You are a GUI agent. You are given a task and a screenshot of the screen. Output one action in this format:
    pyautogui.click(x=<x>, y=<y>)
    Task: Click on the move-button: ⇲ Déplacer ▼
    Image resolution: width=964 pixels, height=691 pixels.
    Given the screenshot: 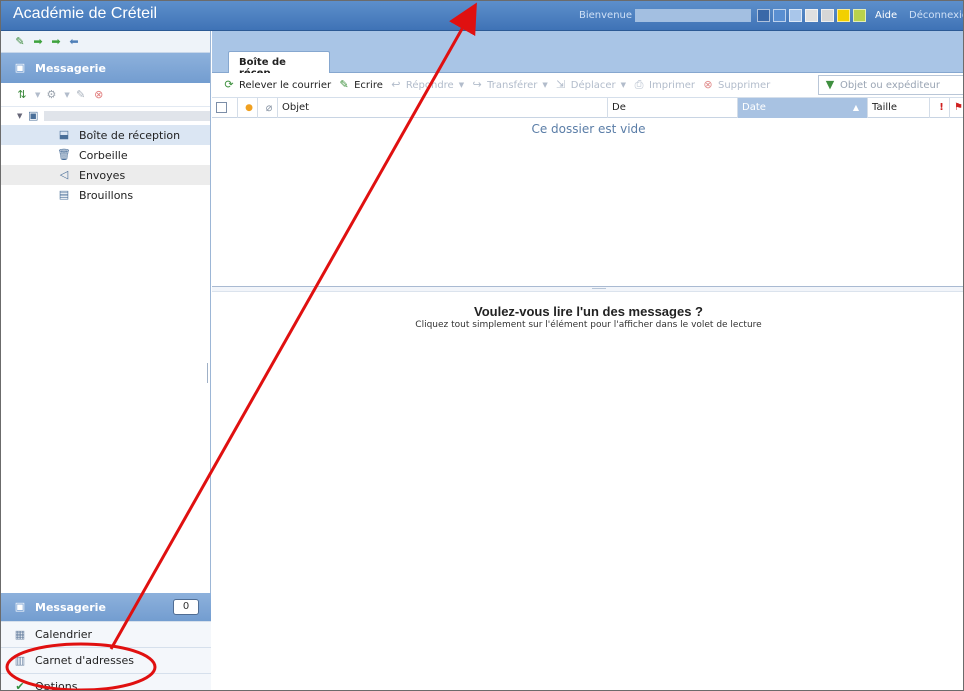 What is the action you would take?
    pyautogui.click(x=590, y=85)
    